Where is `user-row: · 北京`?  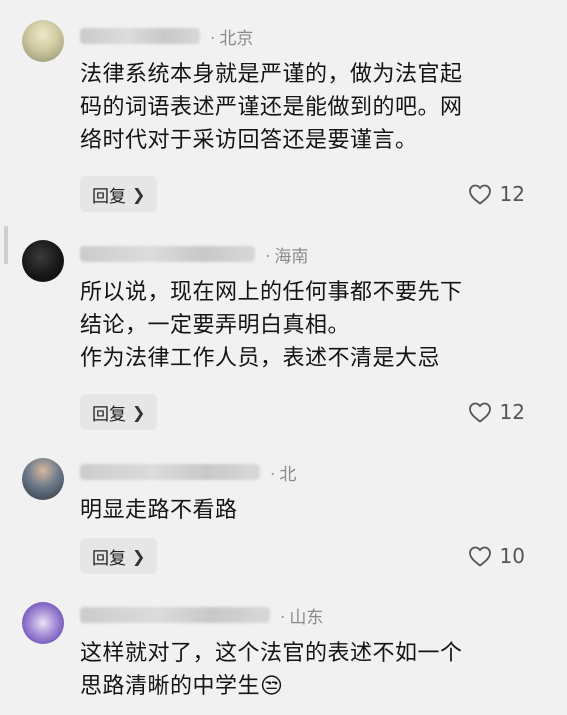
user-row: · 北京 is located at coordinates (167, 36).